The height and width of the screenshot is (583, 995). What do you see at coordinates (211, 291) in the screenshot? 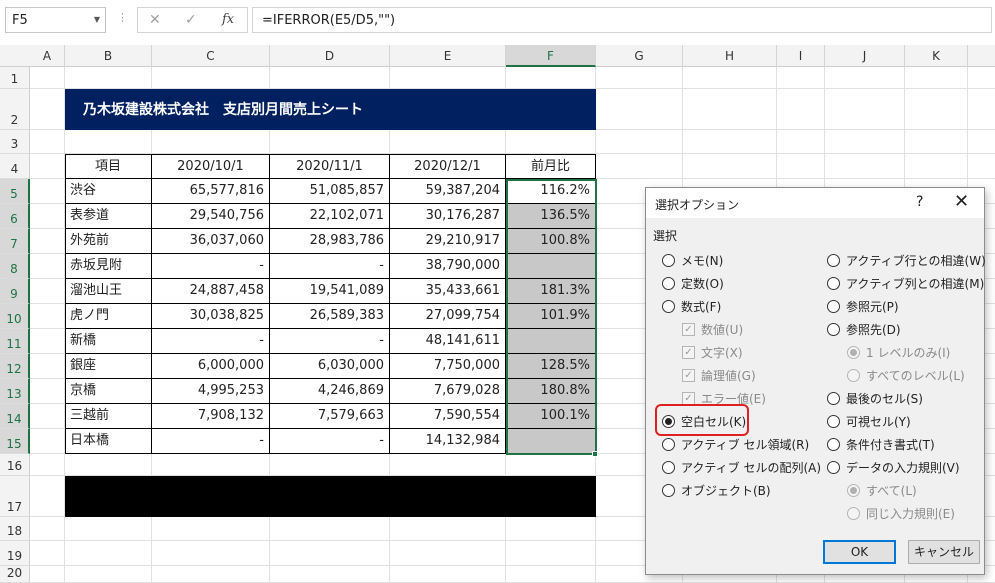
I see `table-cell: 24,887,458` at bounding box center [211, 291].